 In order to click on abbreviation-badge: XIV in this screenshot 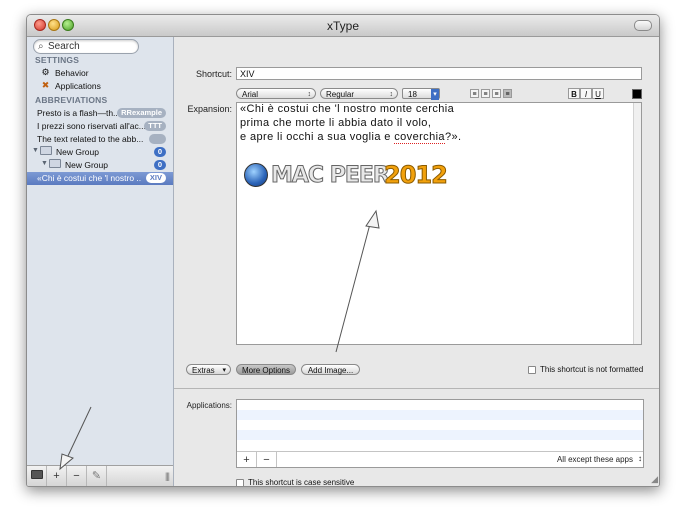, I will do `click(155, 178)`.